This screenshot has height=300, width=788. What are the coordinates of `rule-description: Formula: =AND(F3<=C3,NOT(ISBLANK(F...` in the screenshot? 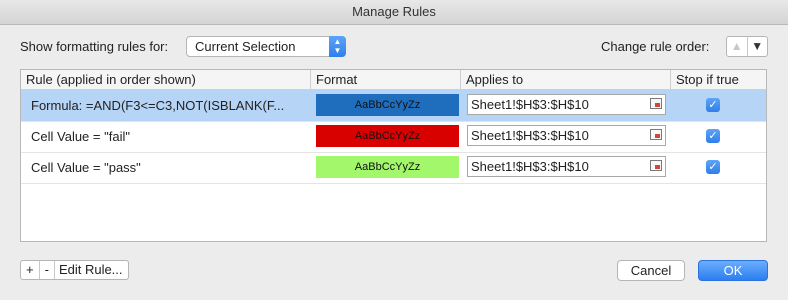 It's located at (158, 105).